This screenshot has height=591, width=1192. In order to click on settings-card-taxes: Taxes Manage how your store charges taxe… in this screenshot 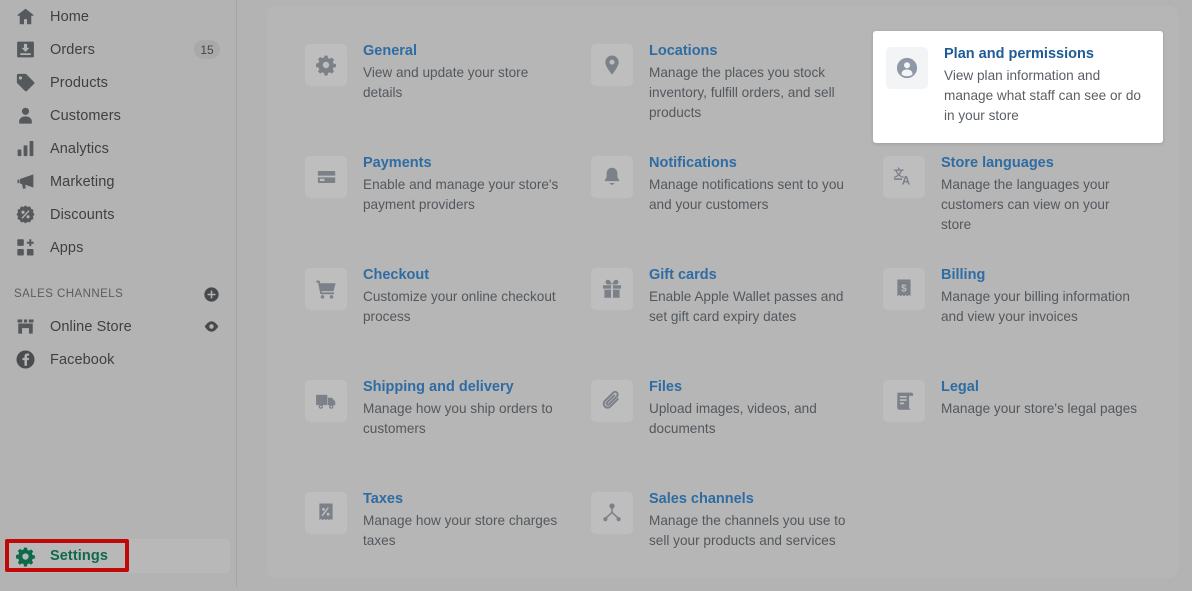, I will do `click(438, 535)`.